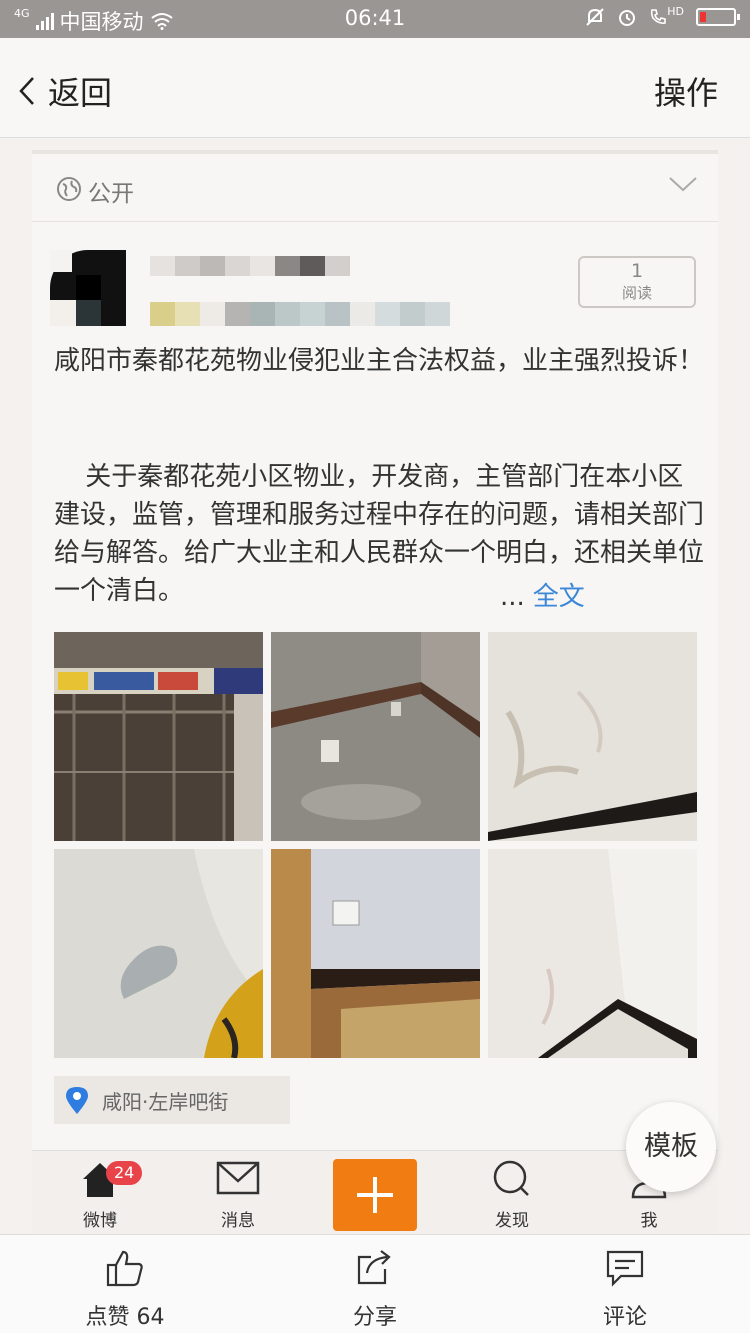 This screenshot has height=1333, width=750. I want to click on share-icon, so click(374, 1267).